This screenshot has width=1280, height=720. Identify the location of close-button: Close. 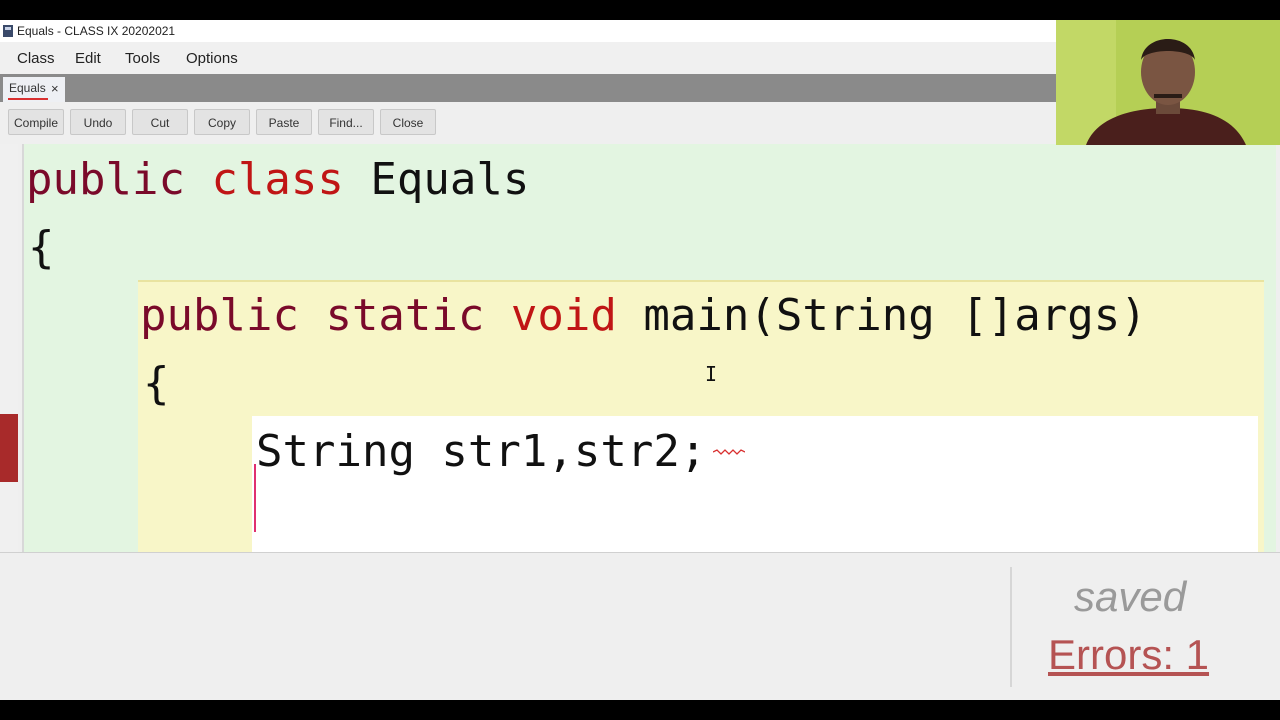
(408, 122).